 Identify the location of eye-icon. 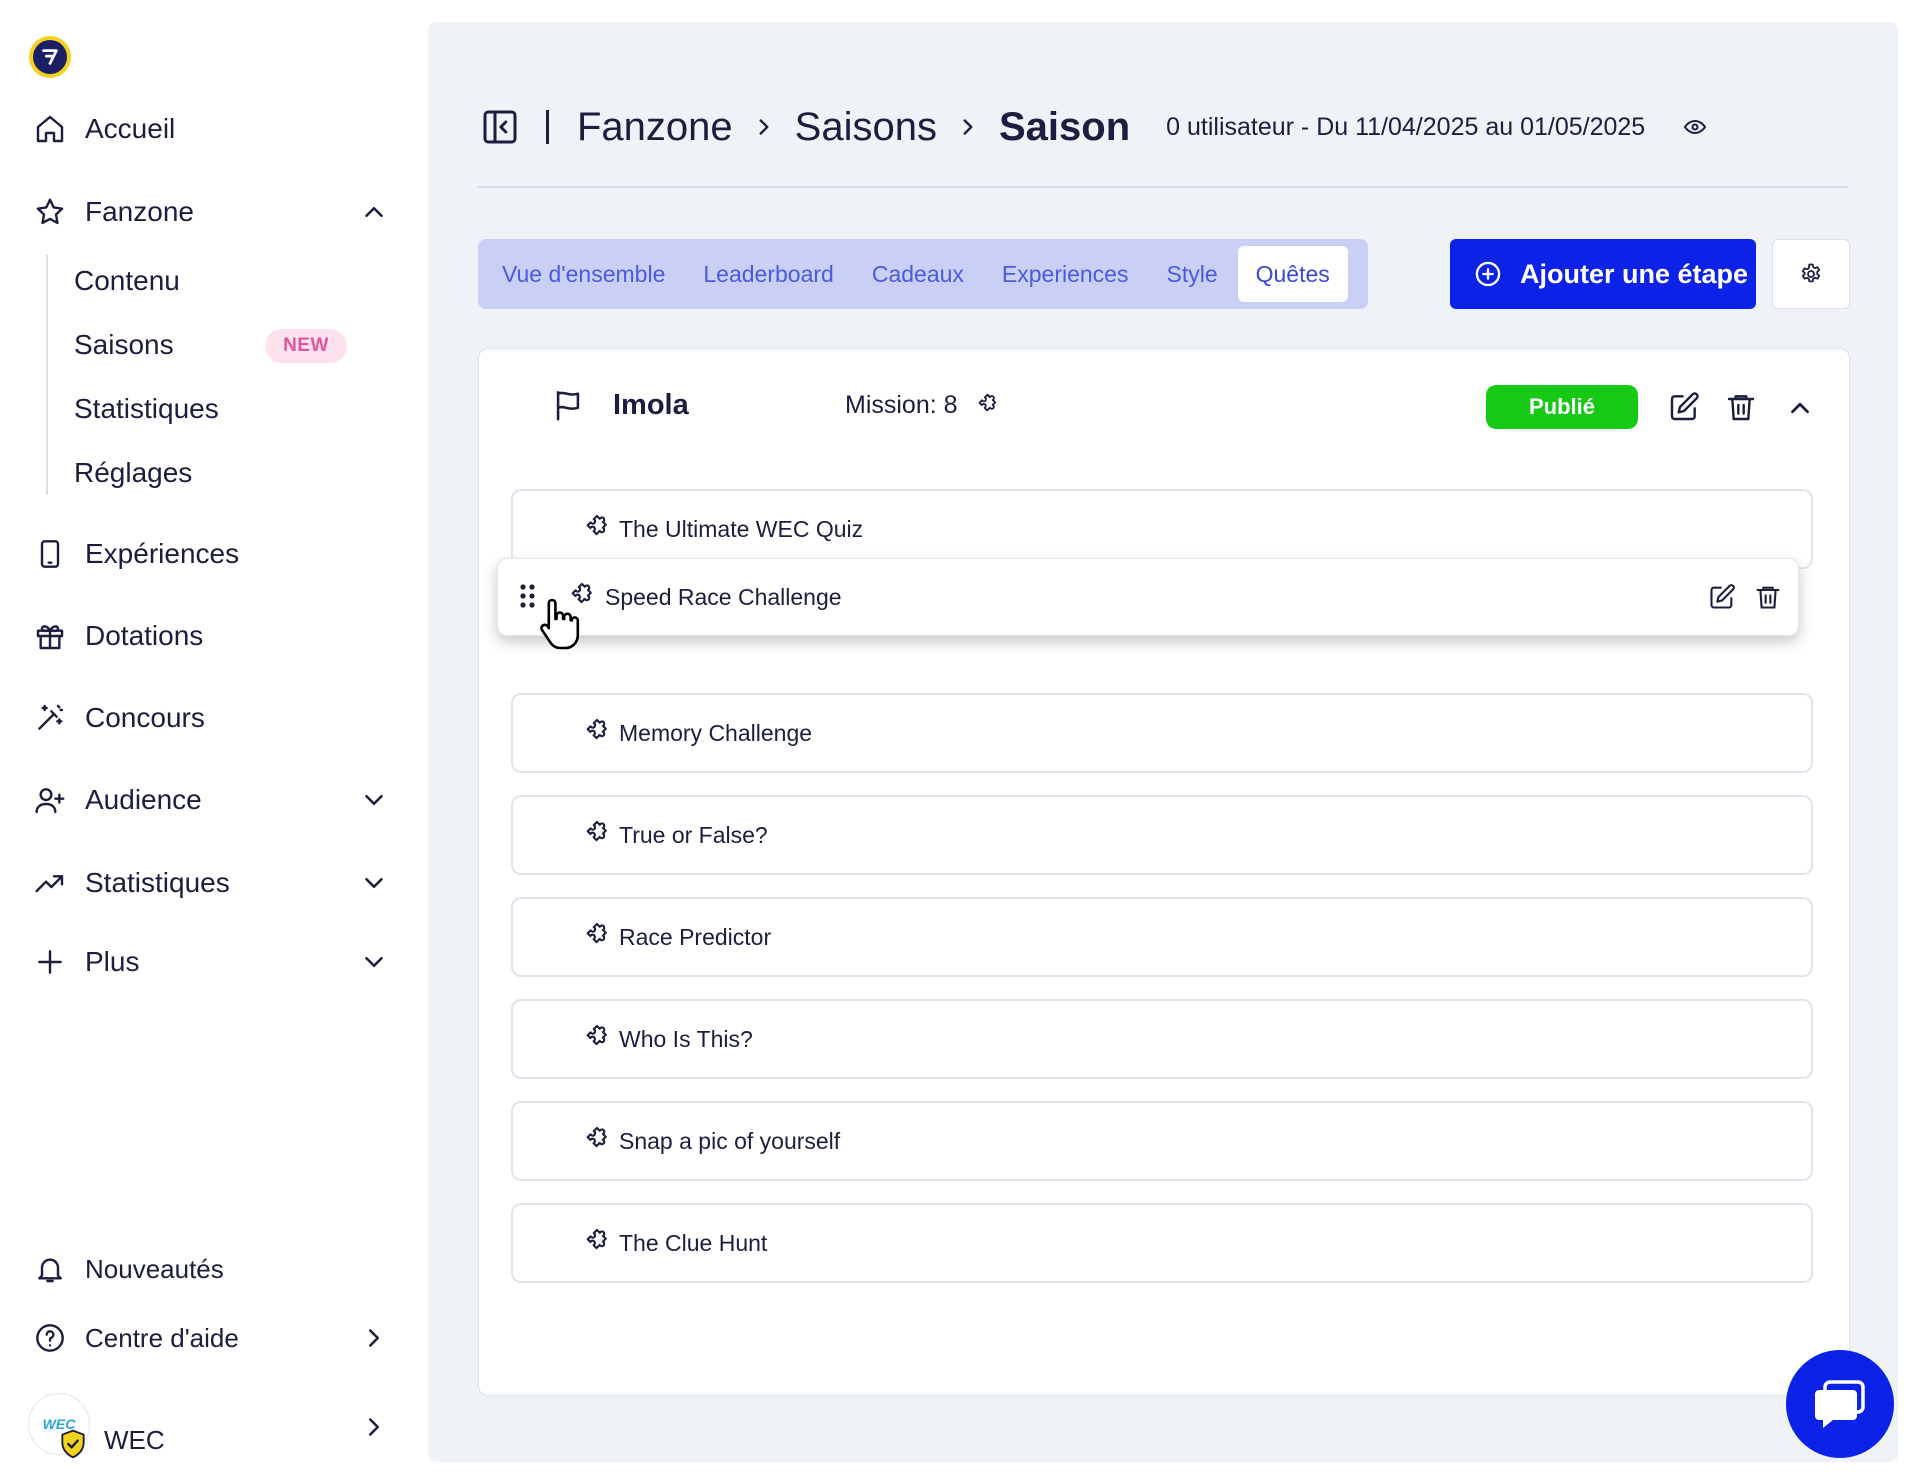
(1695, 127).